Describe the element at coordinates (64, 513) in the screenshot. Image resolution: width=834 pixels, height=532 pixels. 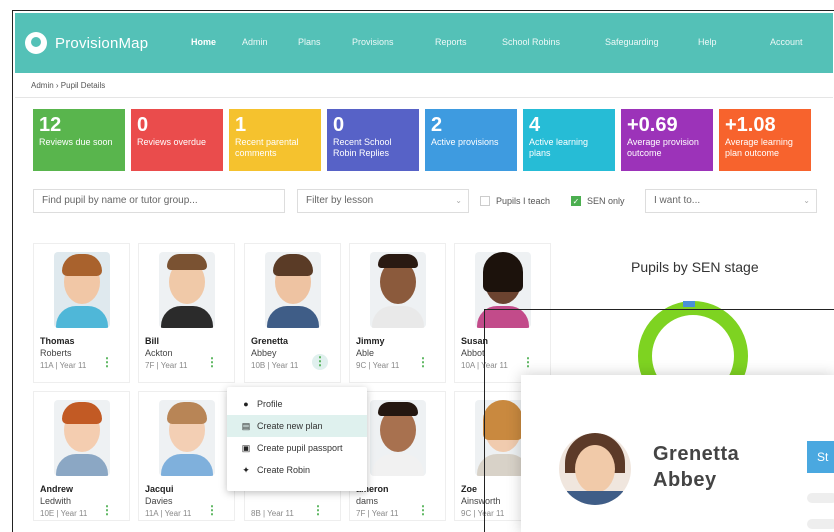
I see `pupil-meta: 10E | Year 11` at that location.